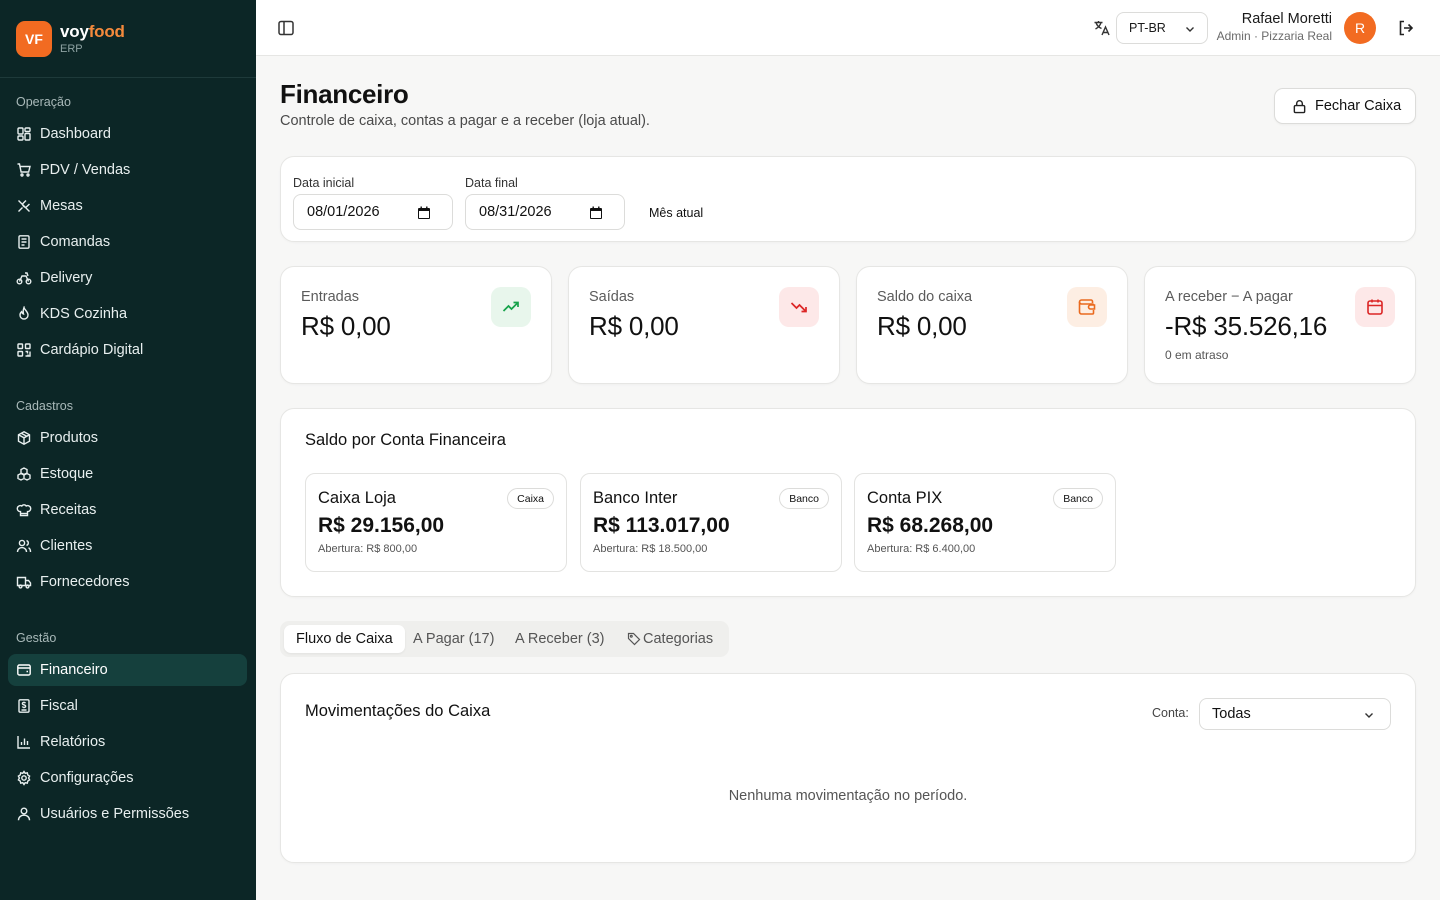  I want to click on sidebar-toggle-icon, so click(286, 28).